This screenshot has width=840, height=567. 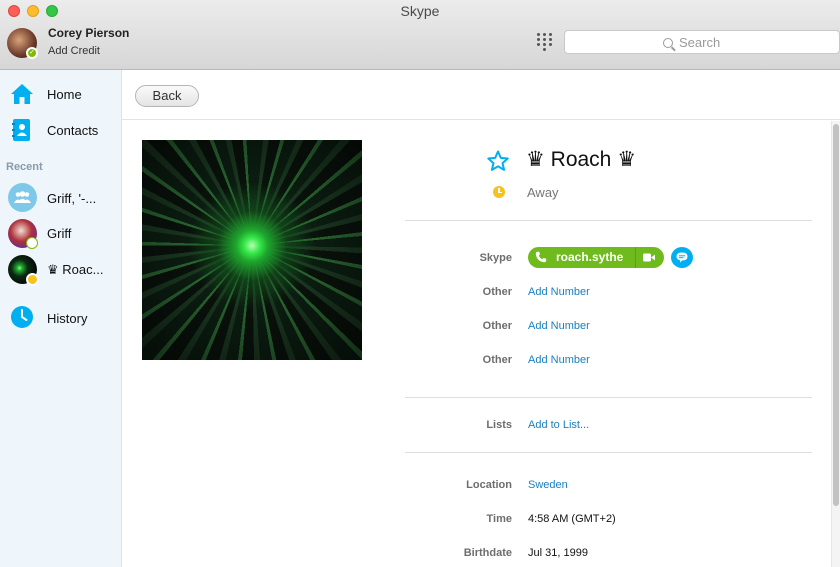 What do you see at coordinates (544, 42) in the screenshot?
I see `dialpad-icon` at bounding box center [544, 42].